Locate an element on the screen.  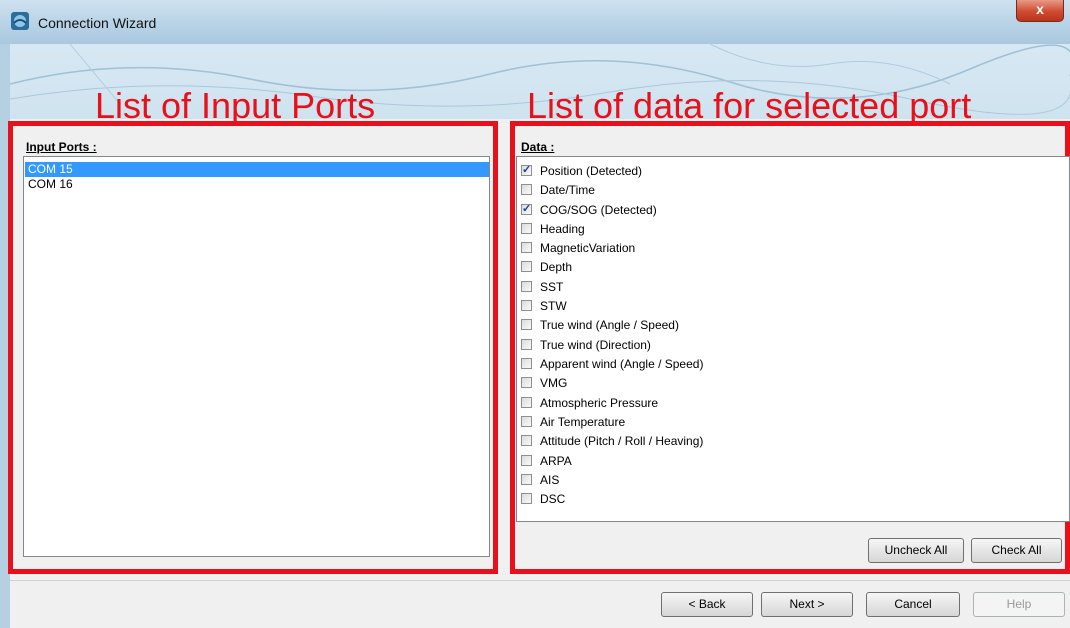
close-button: x is located at coordinates (1040, 11).